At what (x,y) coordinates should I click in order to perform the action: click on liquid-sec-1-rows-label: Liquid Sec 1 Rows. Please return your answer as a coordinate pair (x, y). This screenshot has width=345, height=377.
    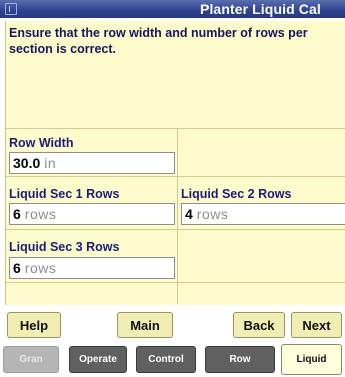
    Looking at the image, I should click on (64, 194).